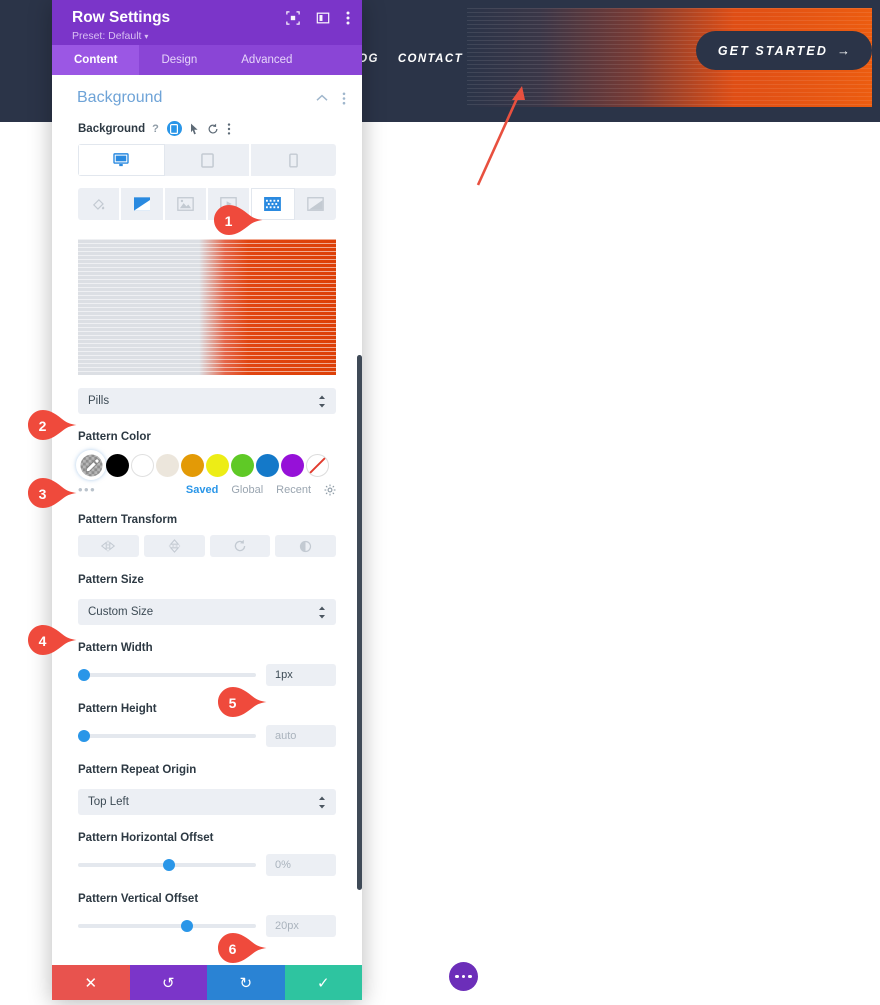  What do you see at coordinates (207, 22) in the screenshot?
I see `modal-header: Row Settings Preset: Default ▾` at bounding box center [207, 22].